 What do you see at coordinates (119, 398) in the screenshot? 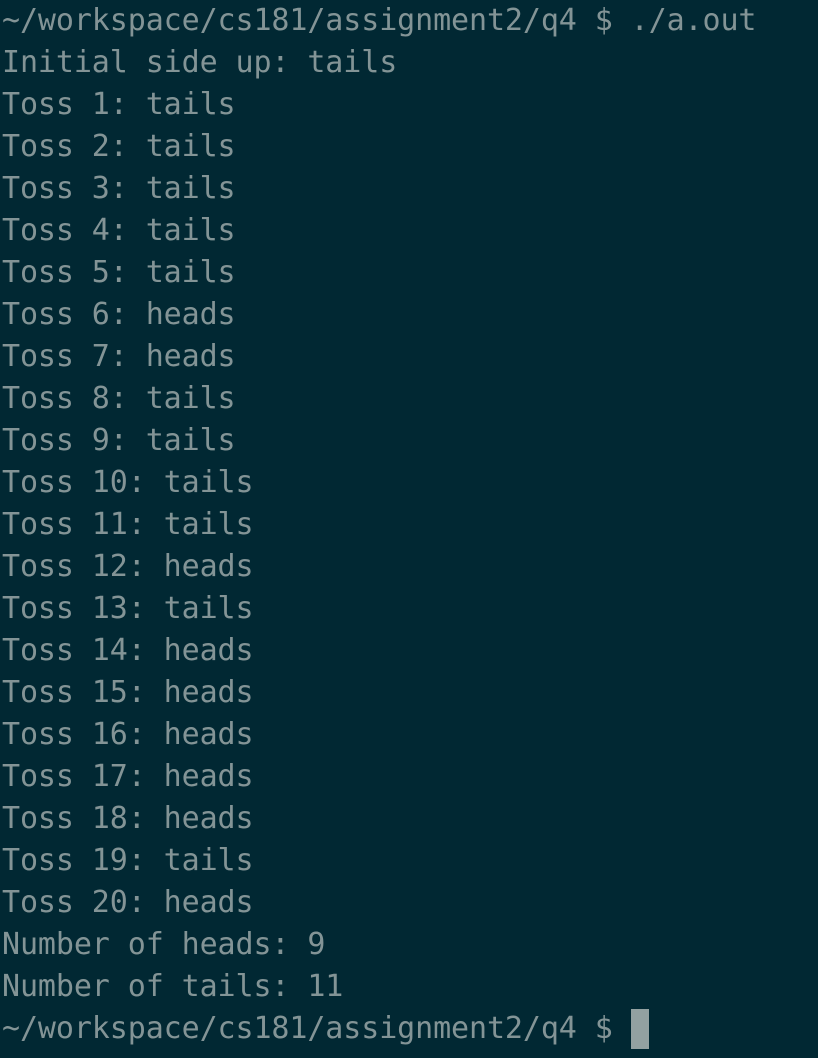
I see `output-line: Toss 8: tails` at bounding box center [119, 398].